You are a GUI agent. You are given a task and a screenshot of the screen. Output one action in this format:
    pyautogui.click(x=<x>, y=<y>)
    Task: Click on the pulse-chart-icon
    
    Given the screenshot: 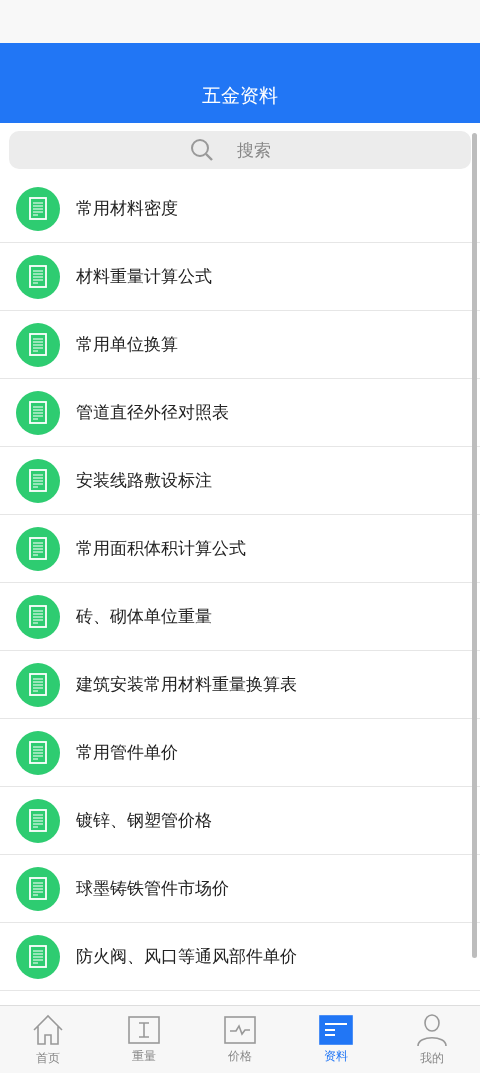 What is the action you would take?
    pyautogui.click(x=240, y=1029)
    